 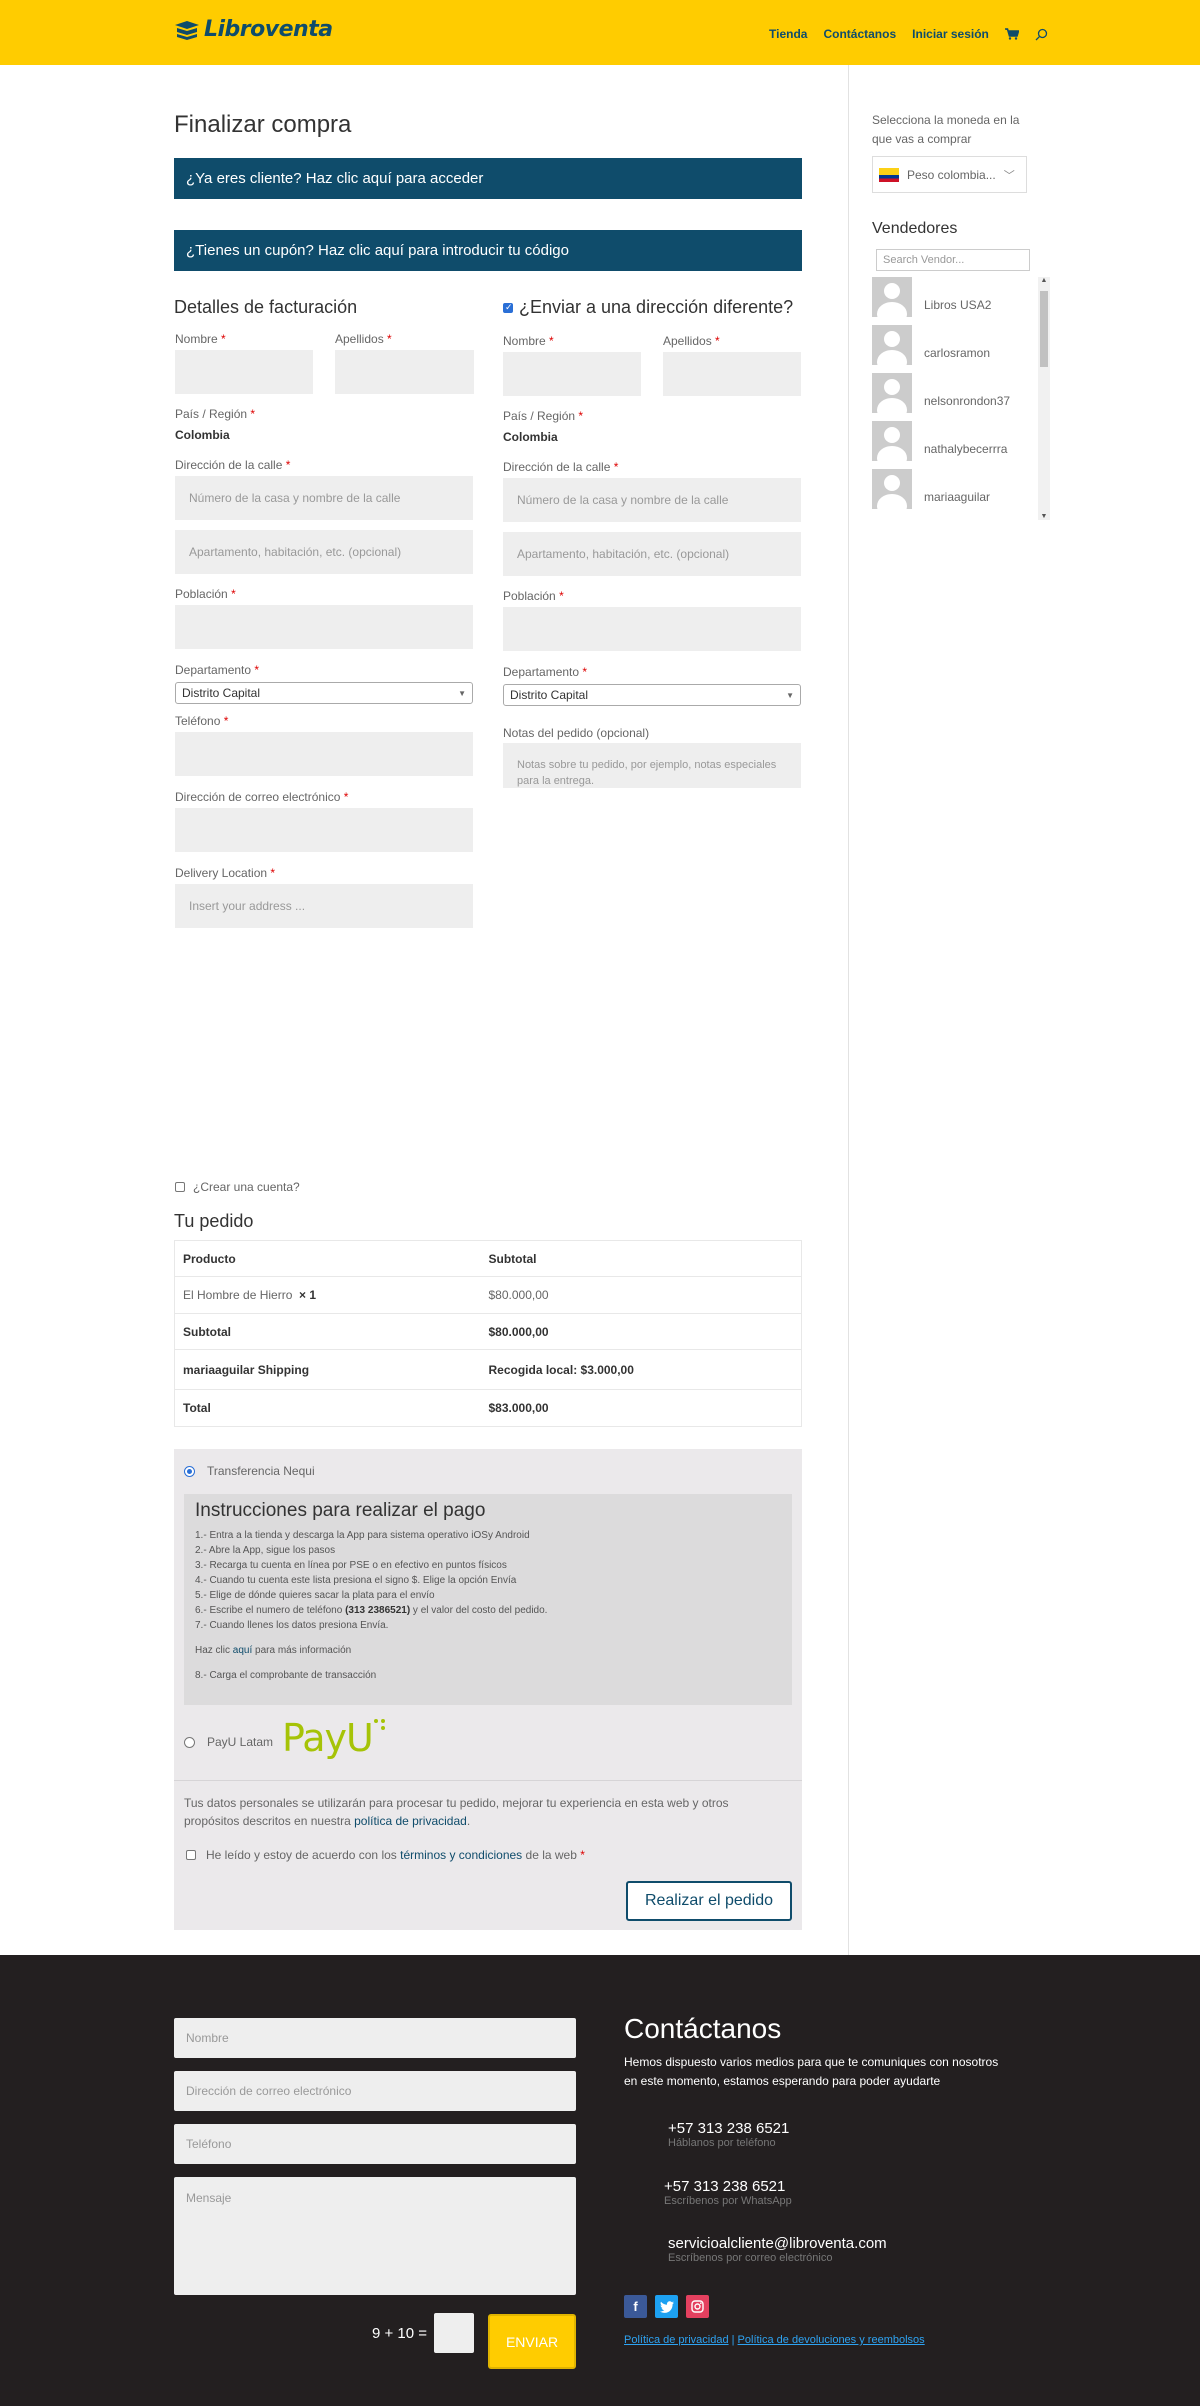 What do you see at coordinates (324, 552) in the screenshot?
I see `billing-apartment-input: Apartamento, habitación, etc. (opcional)` at bounding box center [324, 552].